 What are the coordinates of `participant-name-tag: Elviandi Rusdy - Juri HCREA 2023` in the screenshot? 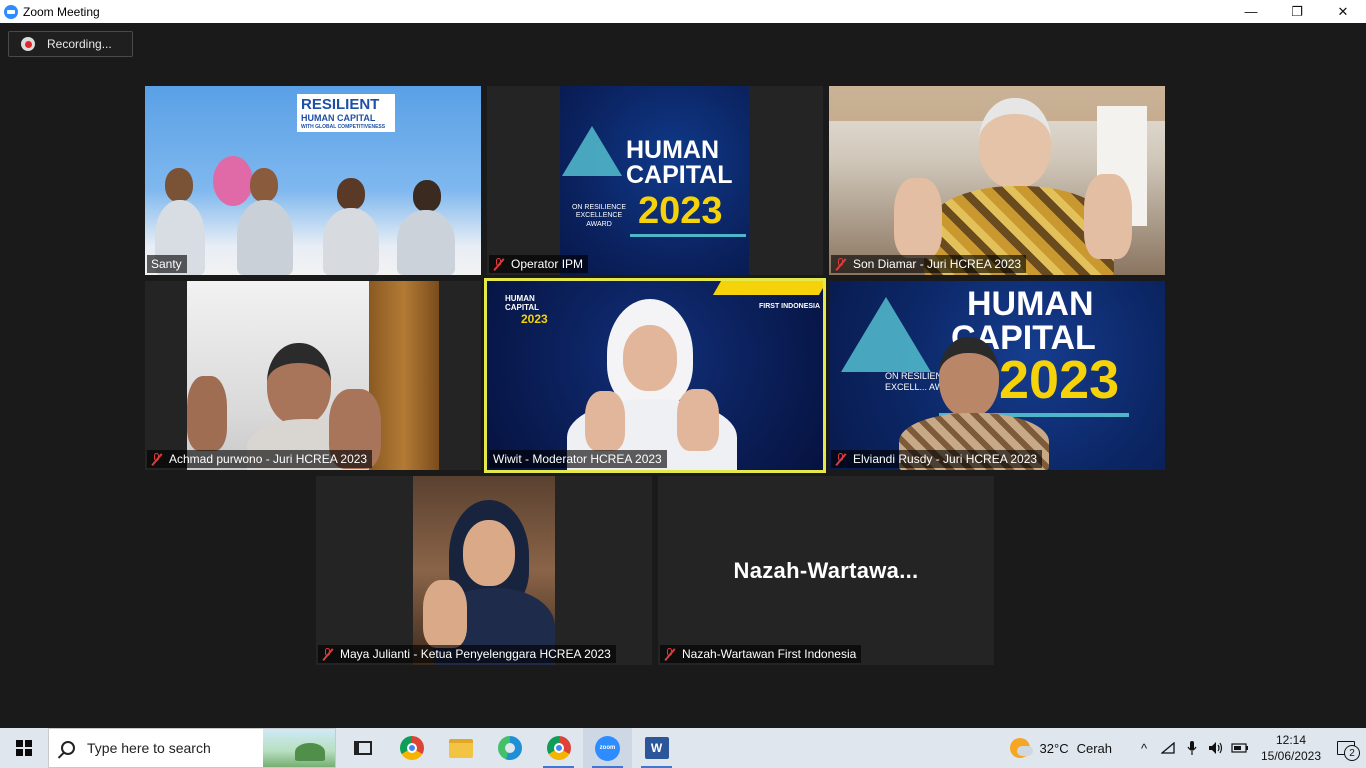 It's located at (937, 459).